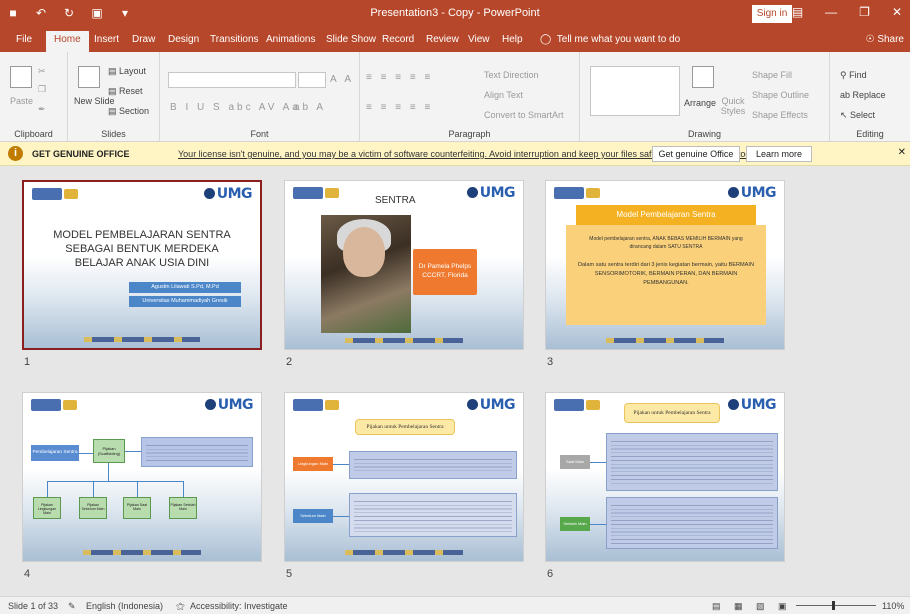  Describe the element at coordinates (700, 103) in the screenshot. I see `arrange-button: Arrange` at that location.